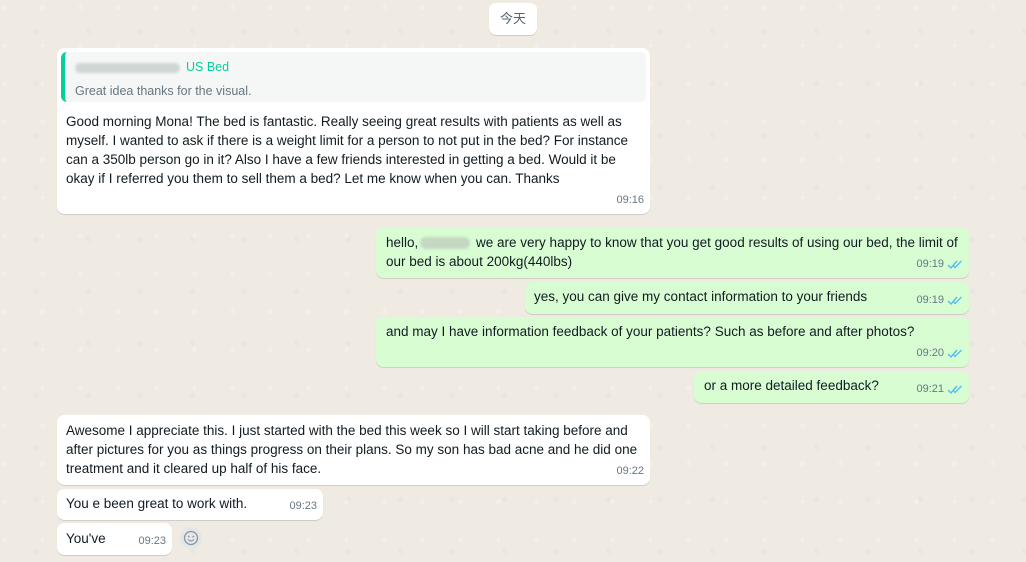  I want to click on message-text: You e been great to work with., so click(157, 503).